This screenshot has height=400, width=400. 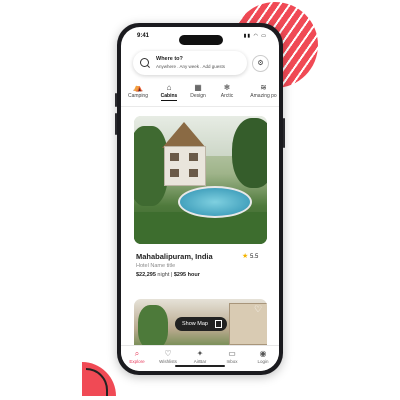 What do you see at coordinates (191, 66) in the screenshot?
I see `search-subtitle: Anywhere . Any week . Add guests` at bounding box center [191, 66].